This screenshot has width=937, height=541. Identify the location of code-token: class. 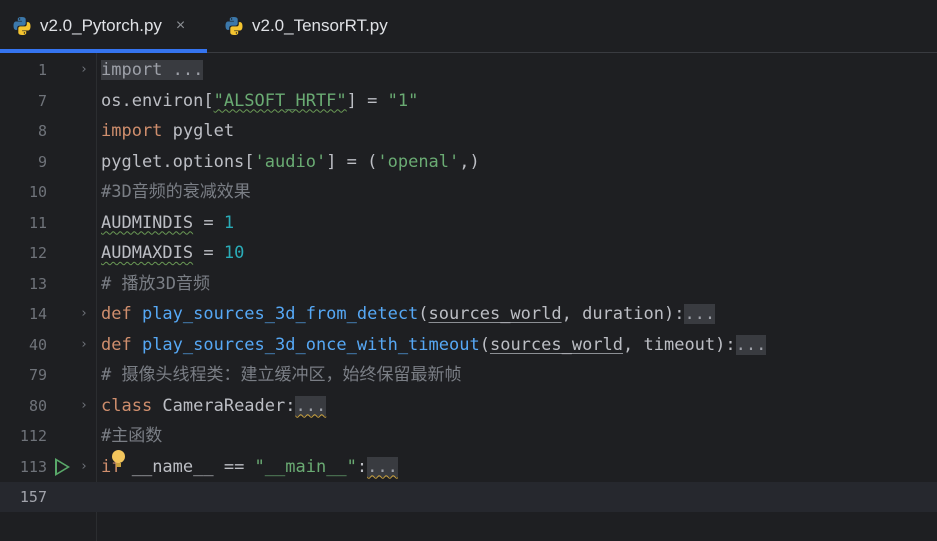
(132, 405).